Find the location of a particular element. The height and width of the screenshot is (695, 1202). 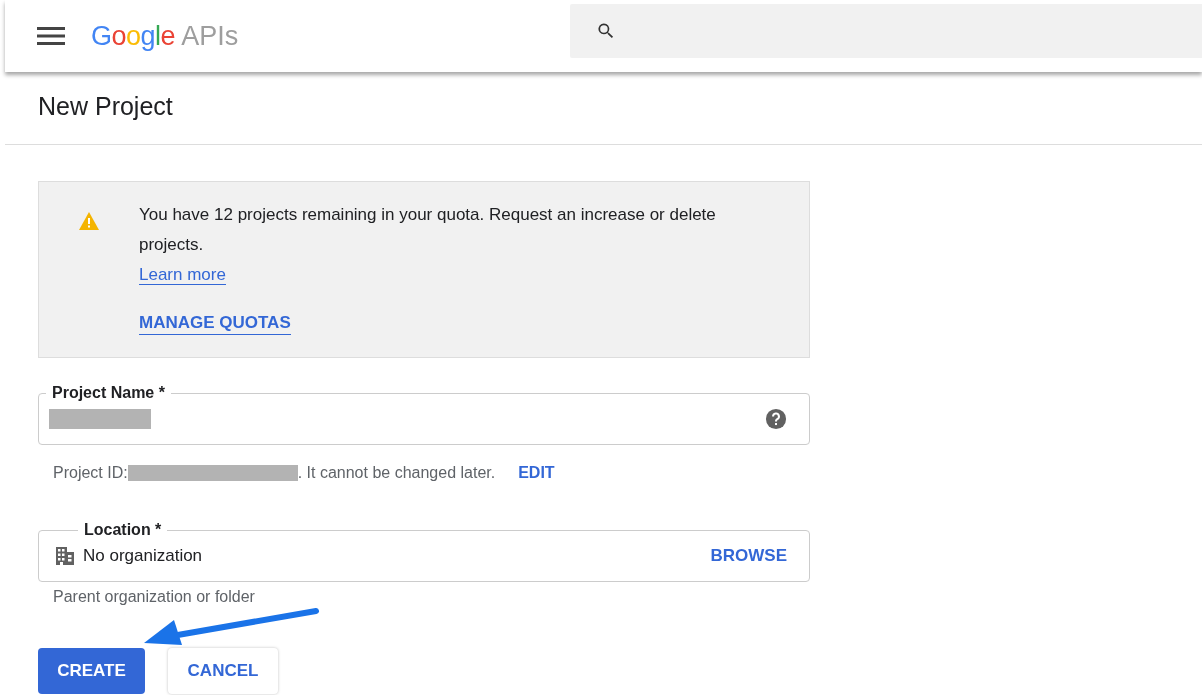

search-field is located at coordinates (886, 31).